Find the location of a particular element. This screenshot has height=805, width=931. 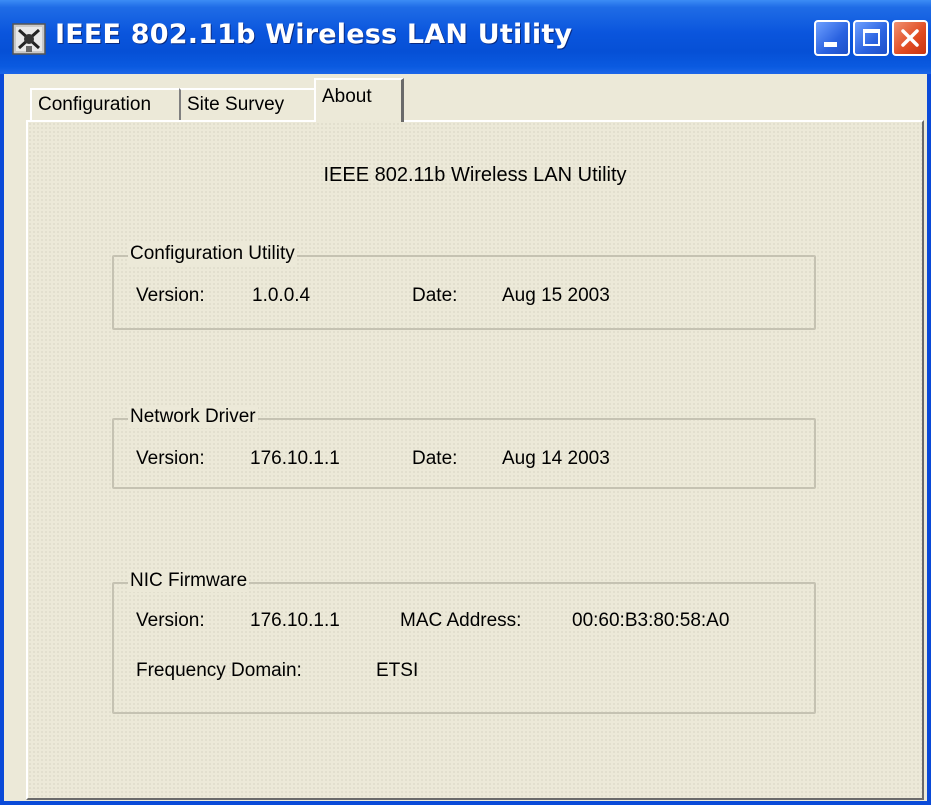

about-heading: IEEE 802.11b Wireless LAN Utility is located at coordinates (475, 175).